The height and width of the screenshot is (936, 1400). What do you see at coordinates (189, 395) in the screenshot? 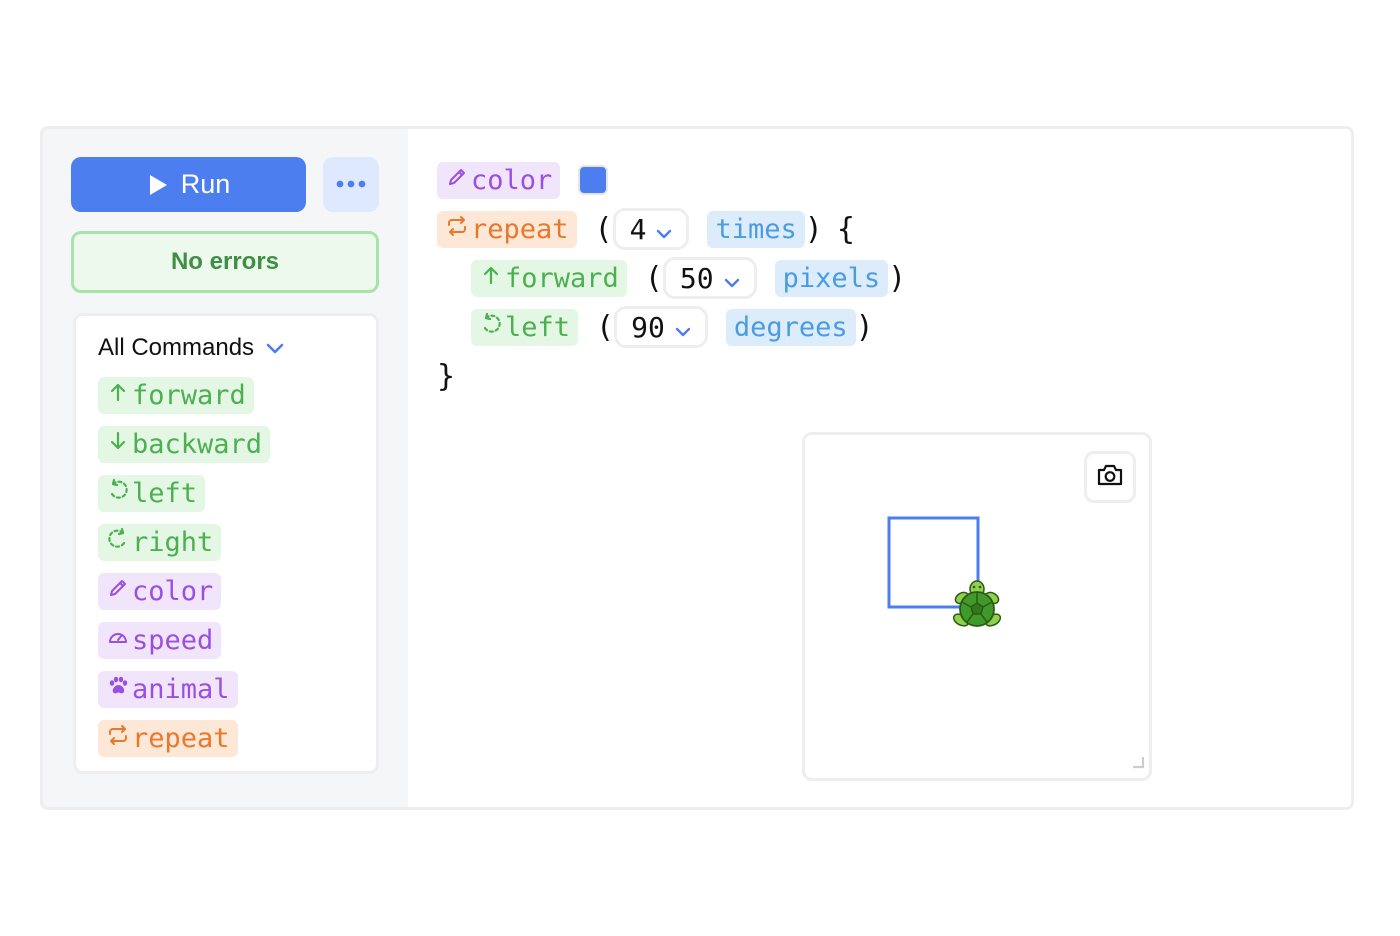
I see `command-label: forward` at bounding box center [189, 395].